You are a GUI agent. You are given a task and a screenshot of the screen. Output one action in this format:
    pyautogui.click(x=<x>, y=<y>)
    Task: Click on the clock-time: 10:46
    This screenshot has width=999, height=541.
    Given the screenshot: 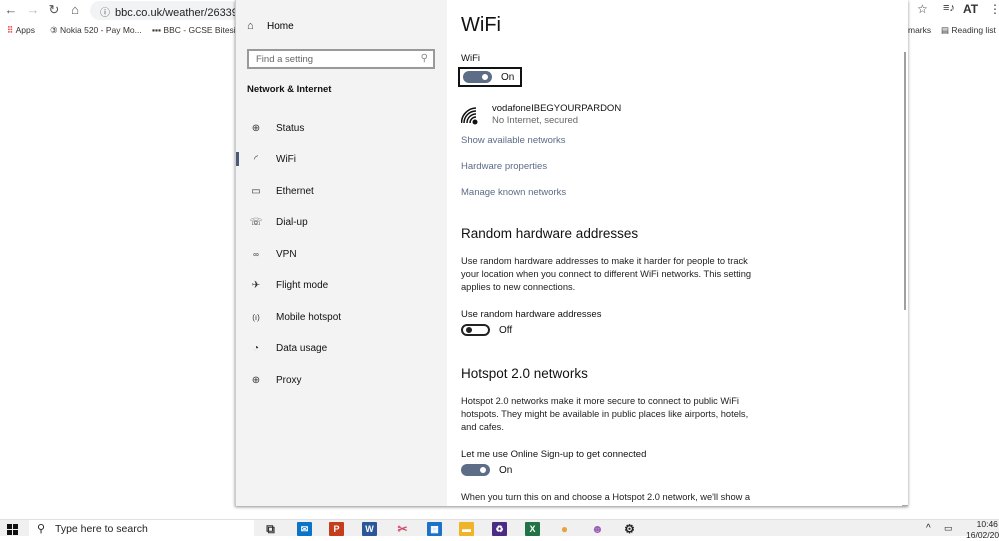 What is the action you would take?
    pyautogui.click(x=987, y=524)
    